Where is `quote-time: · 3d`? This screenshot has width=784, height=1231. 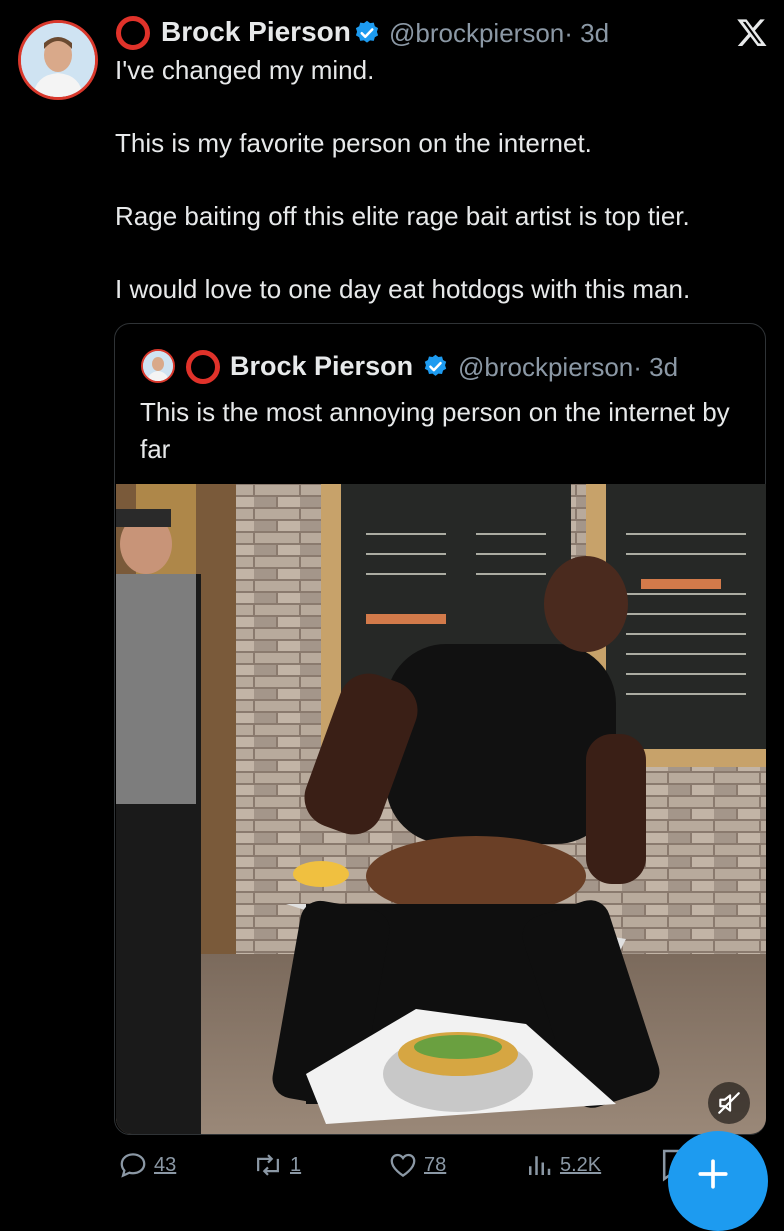
quote-time: · 3d is located at coordinates (655, 367).